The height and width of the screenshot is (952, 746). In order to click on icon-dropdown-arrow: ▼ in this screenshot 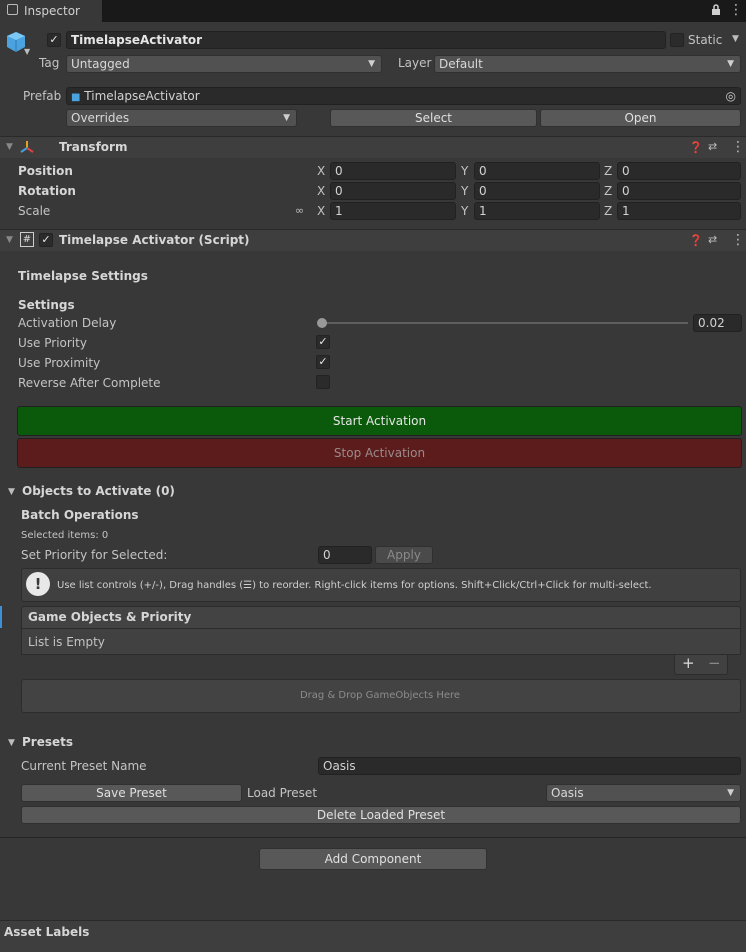, I will do `click(27, 51)`.